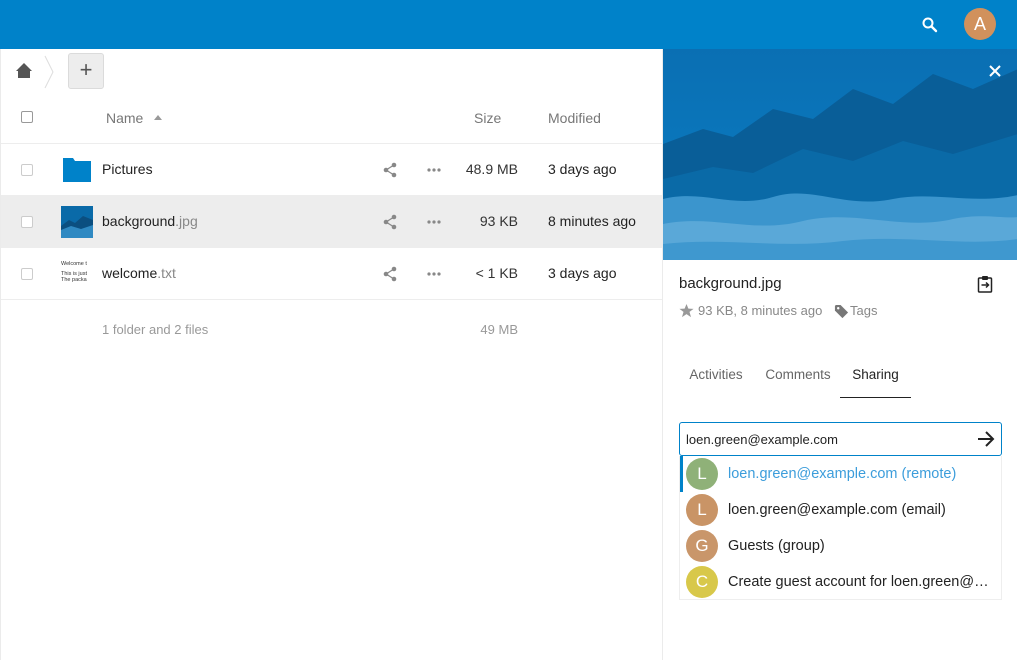 This screenshot has height=660, width=1017. I want to click on sidebar-file-name: background.jpg, so click(730, 283).